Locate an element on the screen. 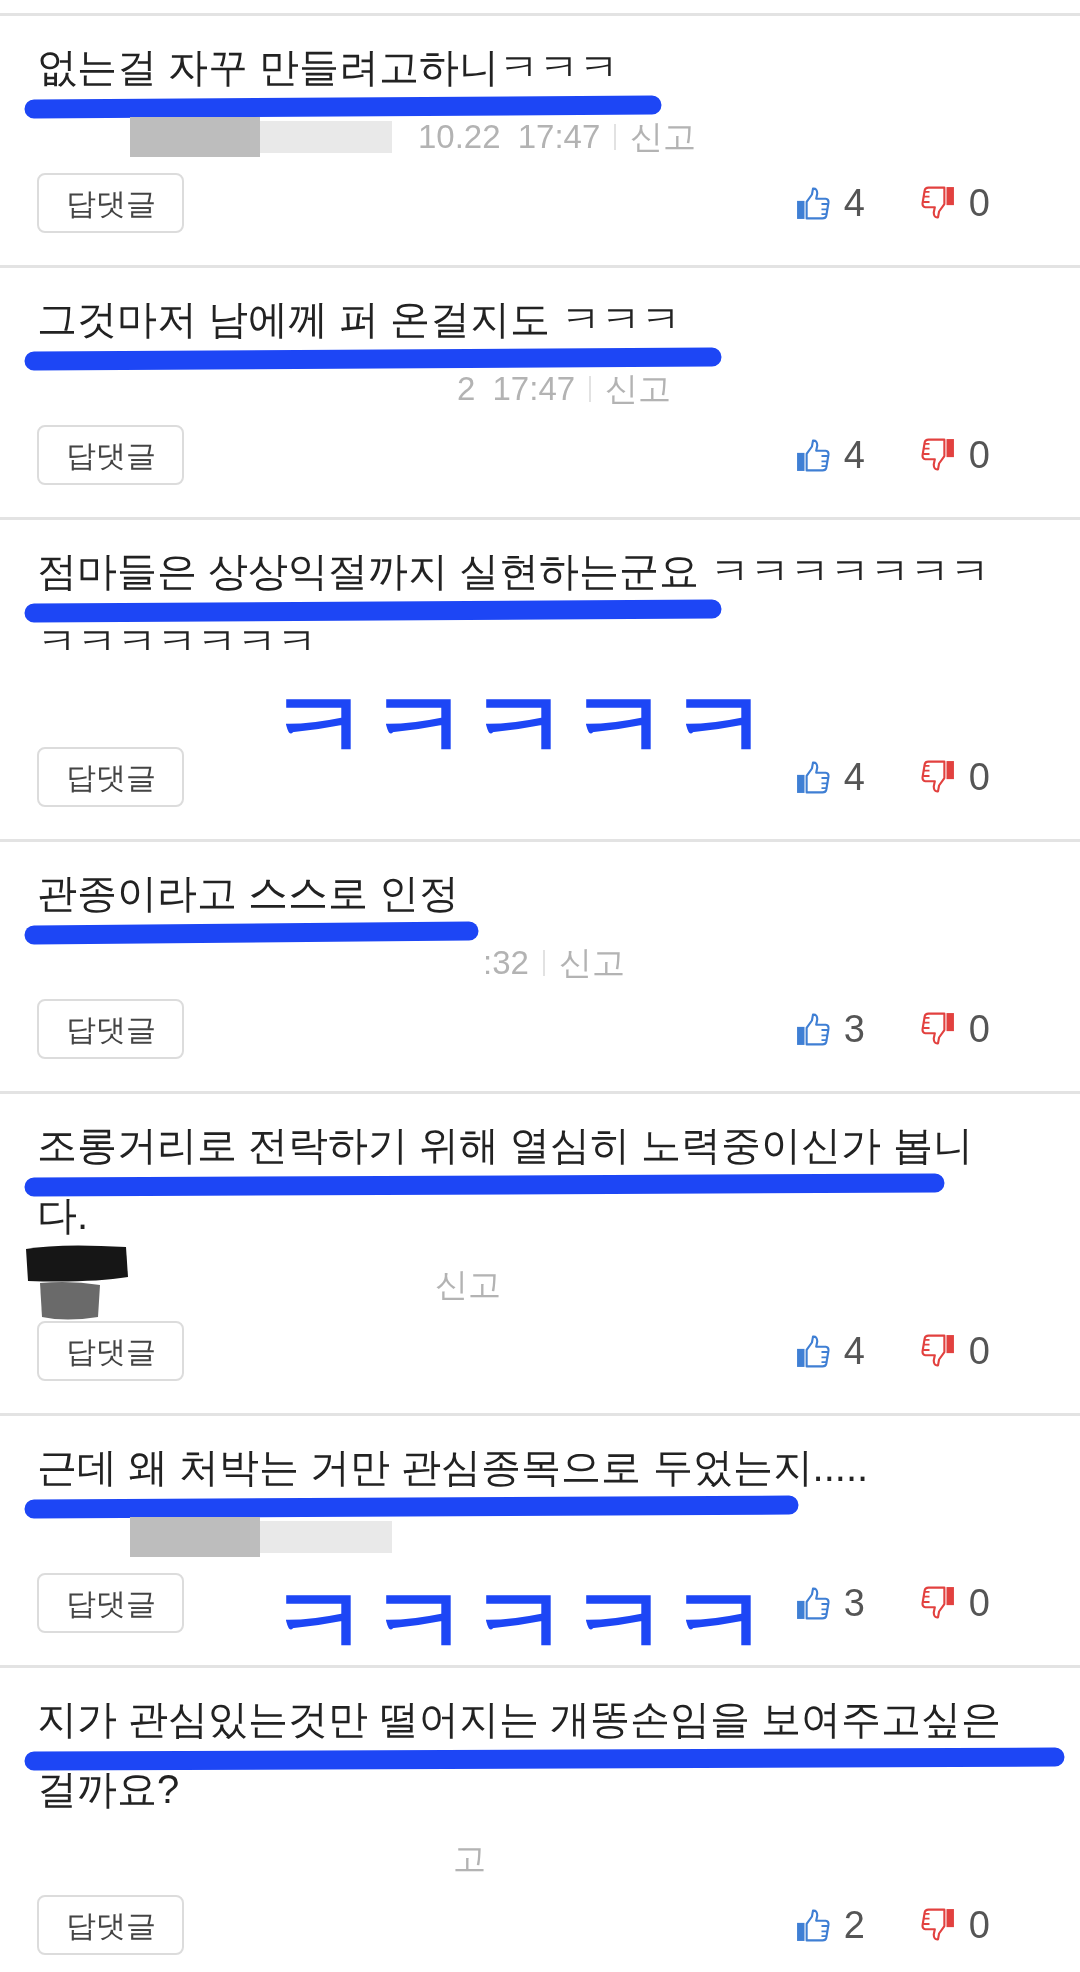 This screenshot has height=1972, width=1080. comment-time: :32 is located at coordinates (506, 963).